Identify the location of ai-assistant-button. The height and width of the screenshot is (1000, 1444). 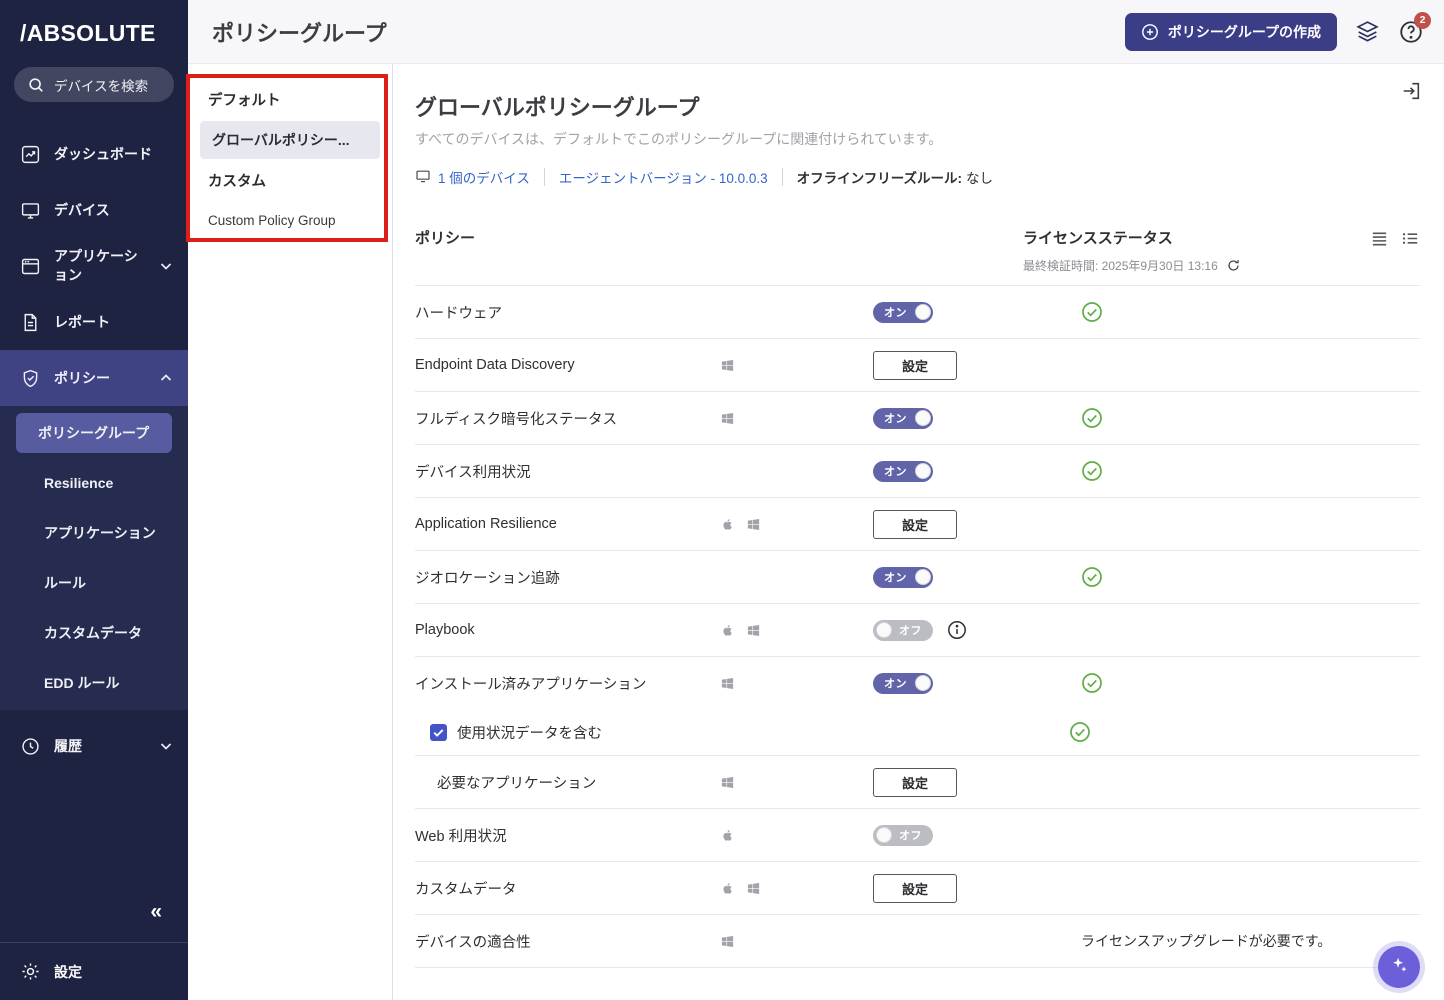
(1399, 967).